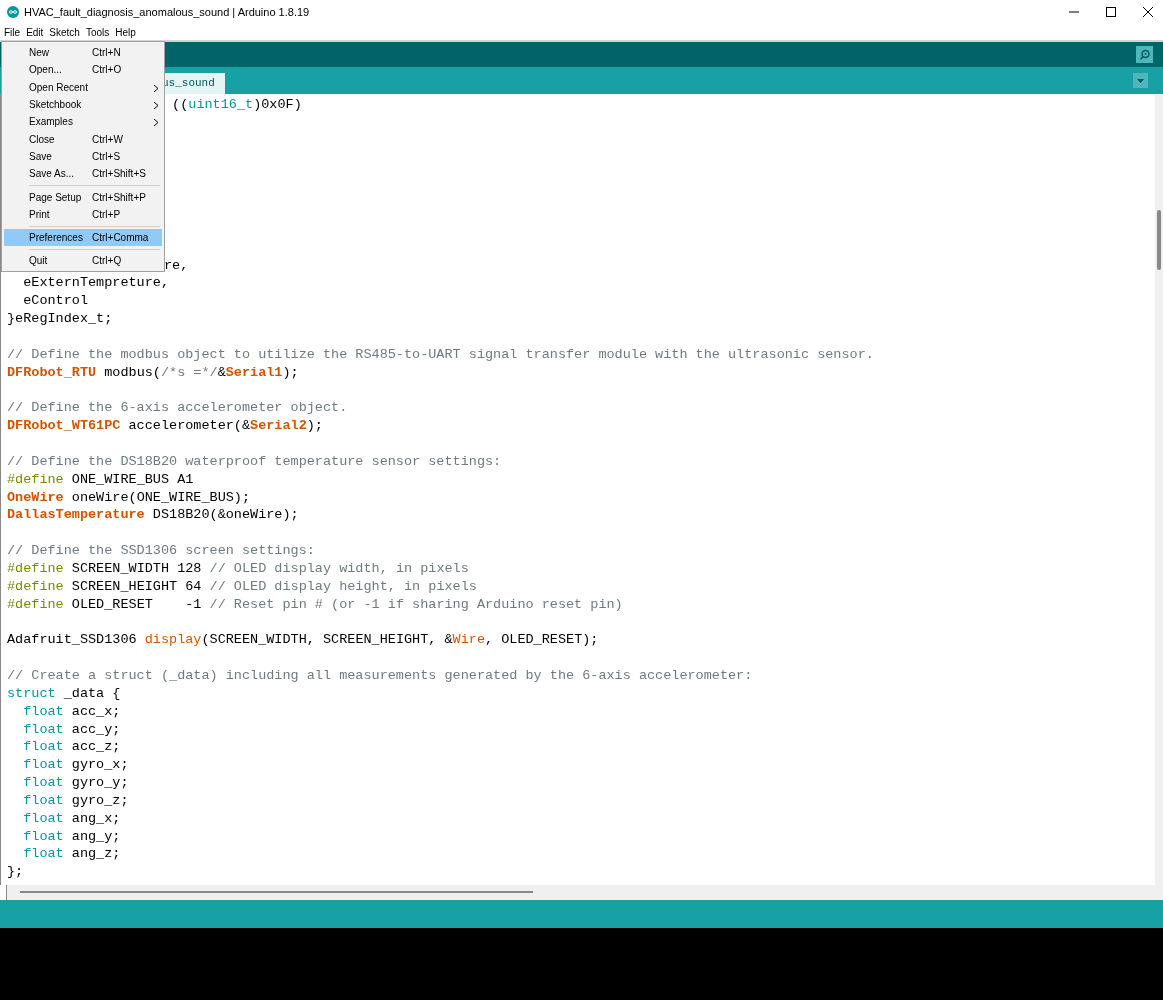 Image resolution: width=1163 pixels, height=1000 pixels. Describe the element at coordinates (95, 711) in the screenshot. I see `code-text: acc_x;` at that location.